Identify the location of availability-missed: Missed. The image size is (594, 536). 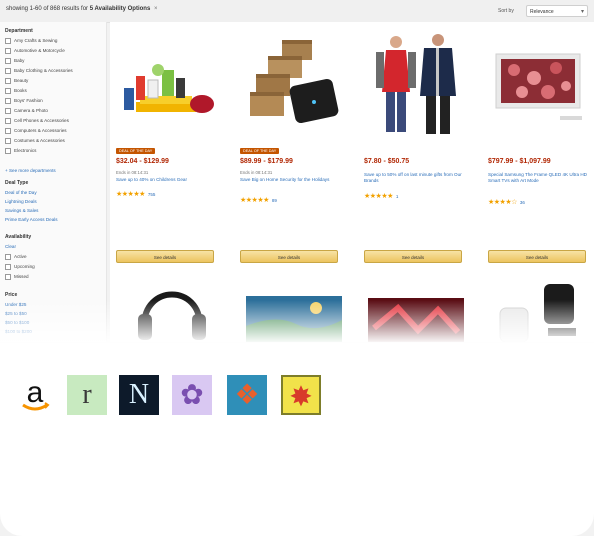
(17, 277).